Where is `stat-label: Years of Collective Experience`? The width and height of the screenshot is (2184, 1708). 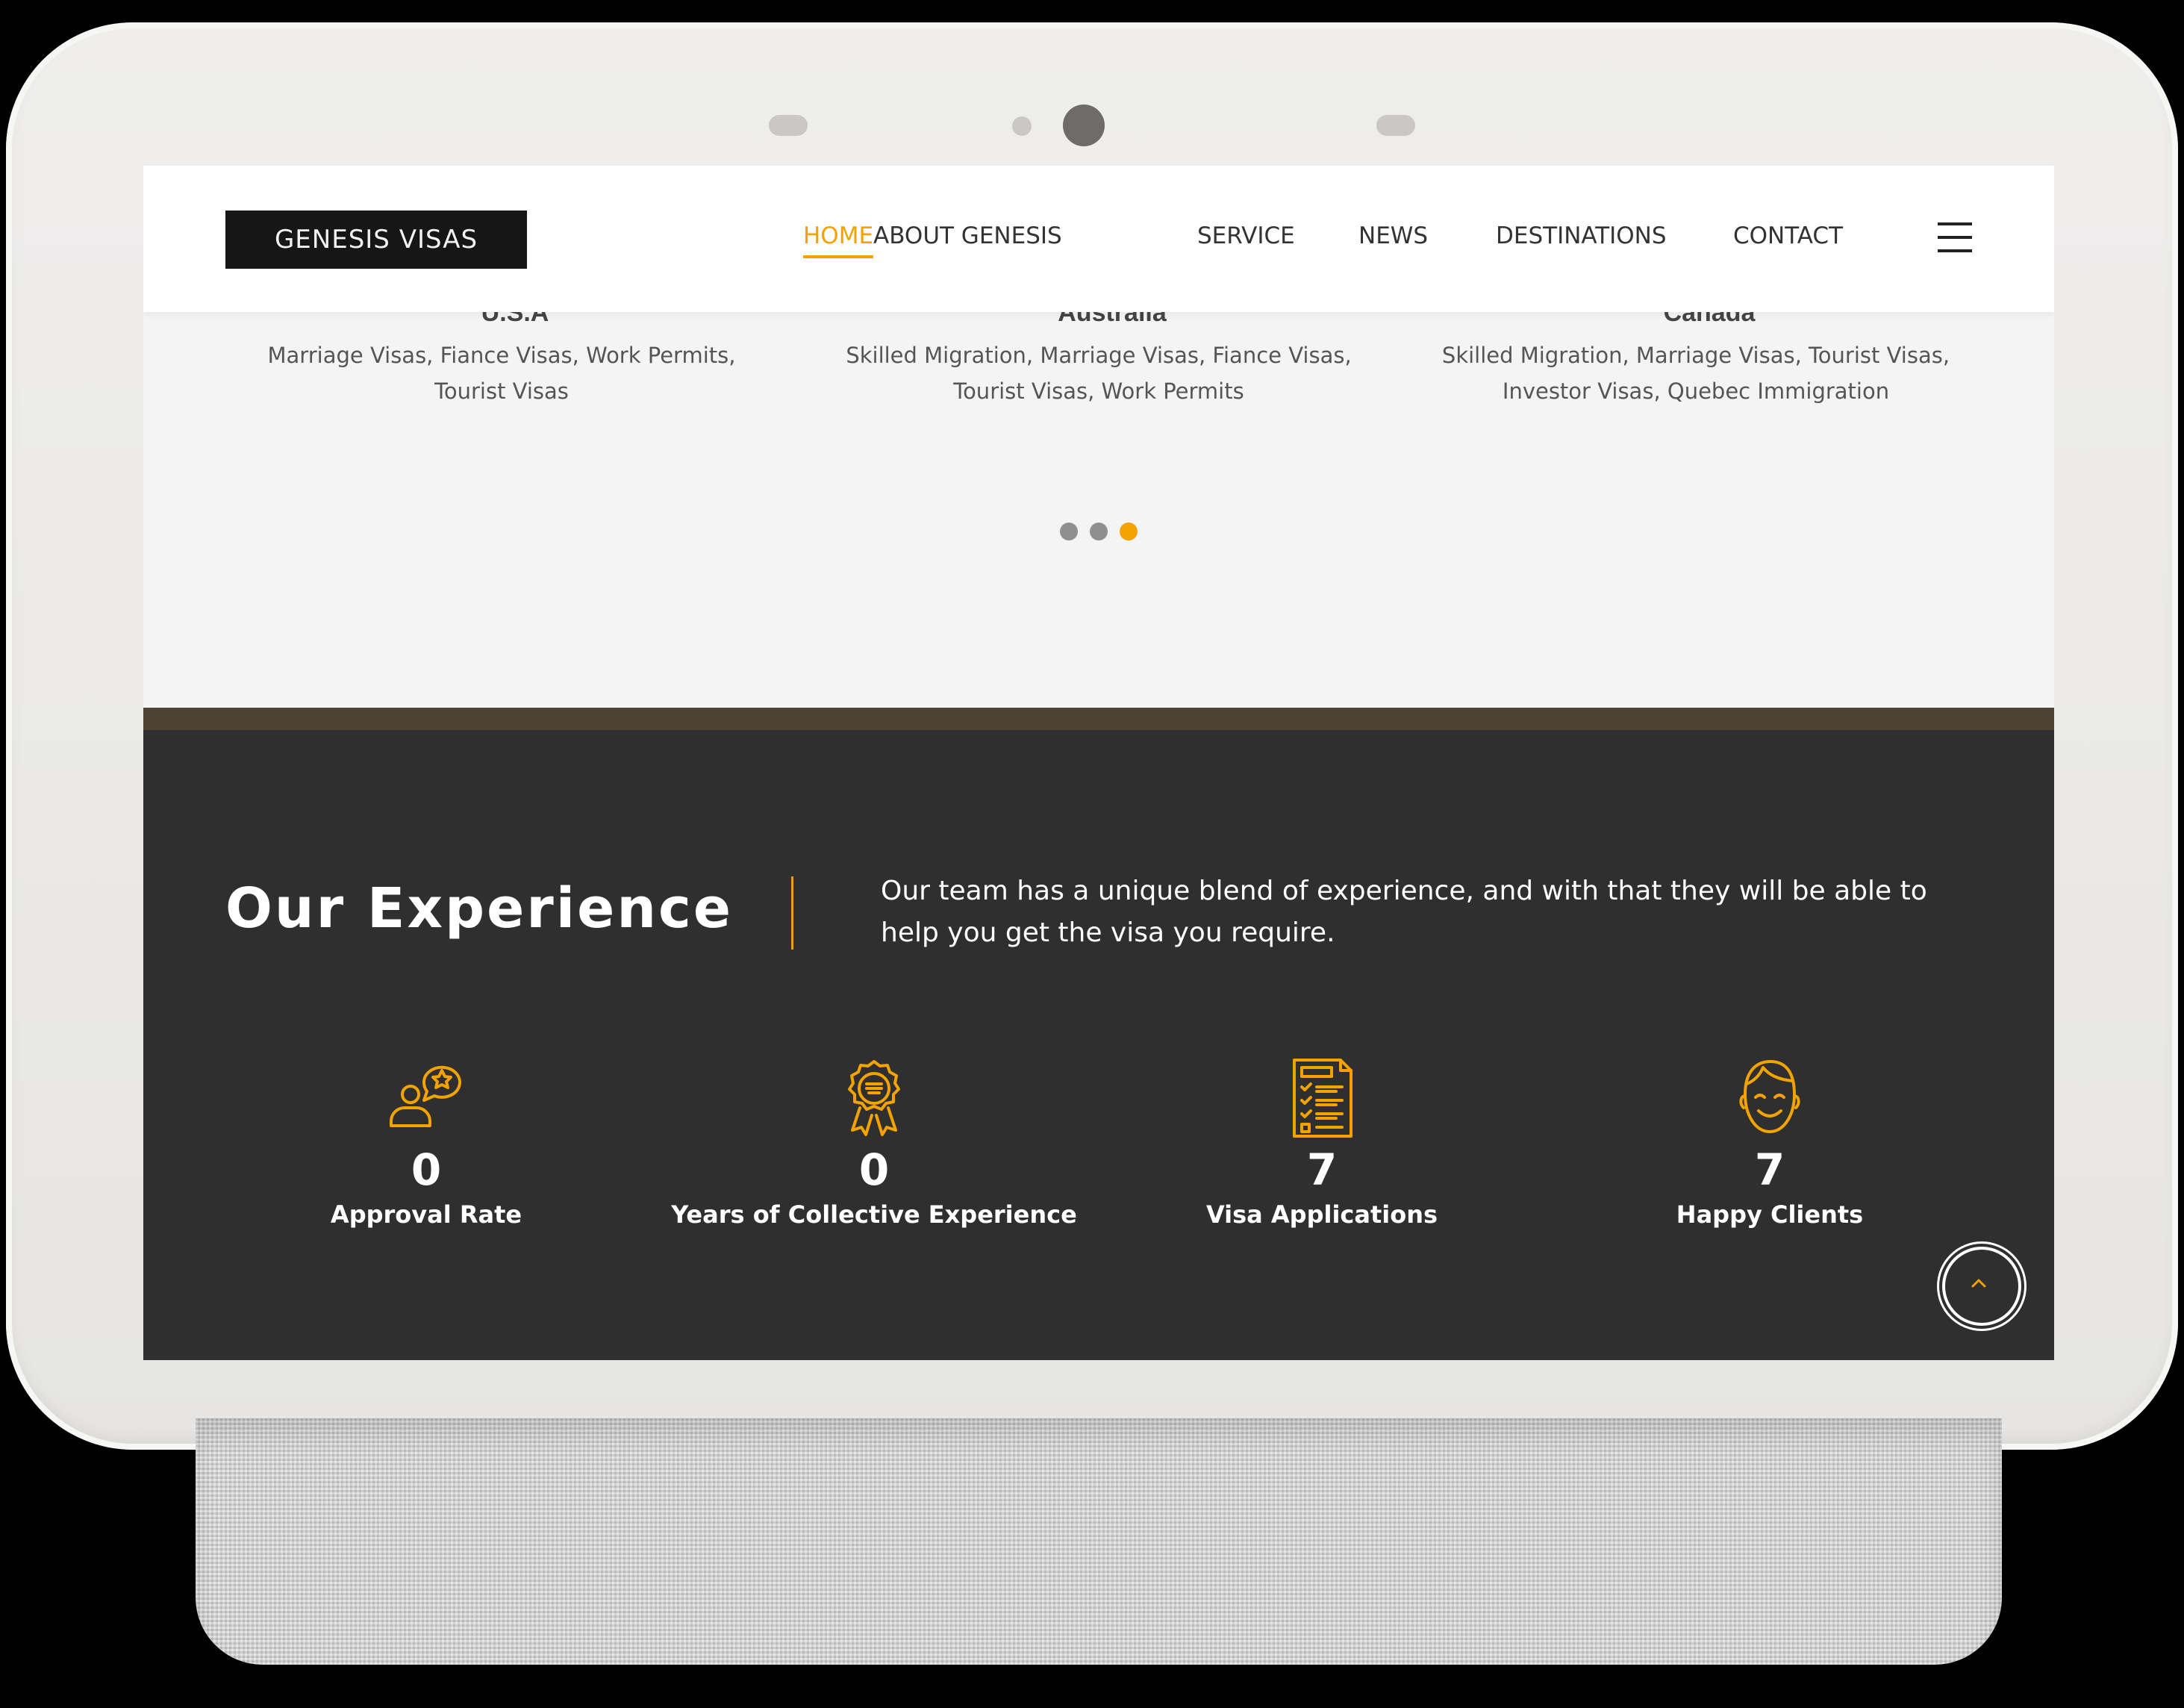
stat-label: Years of Collective Experience is located at coordinates (874, 1214).